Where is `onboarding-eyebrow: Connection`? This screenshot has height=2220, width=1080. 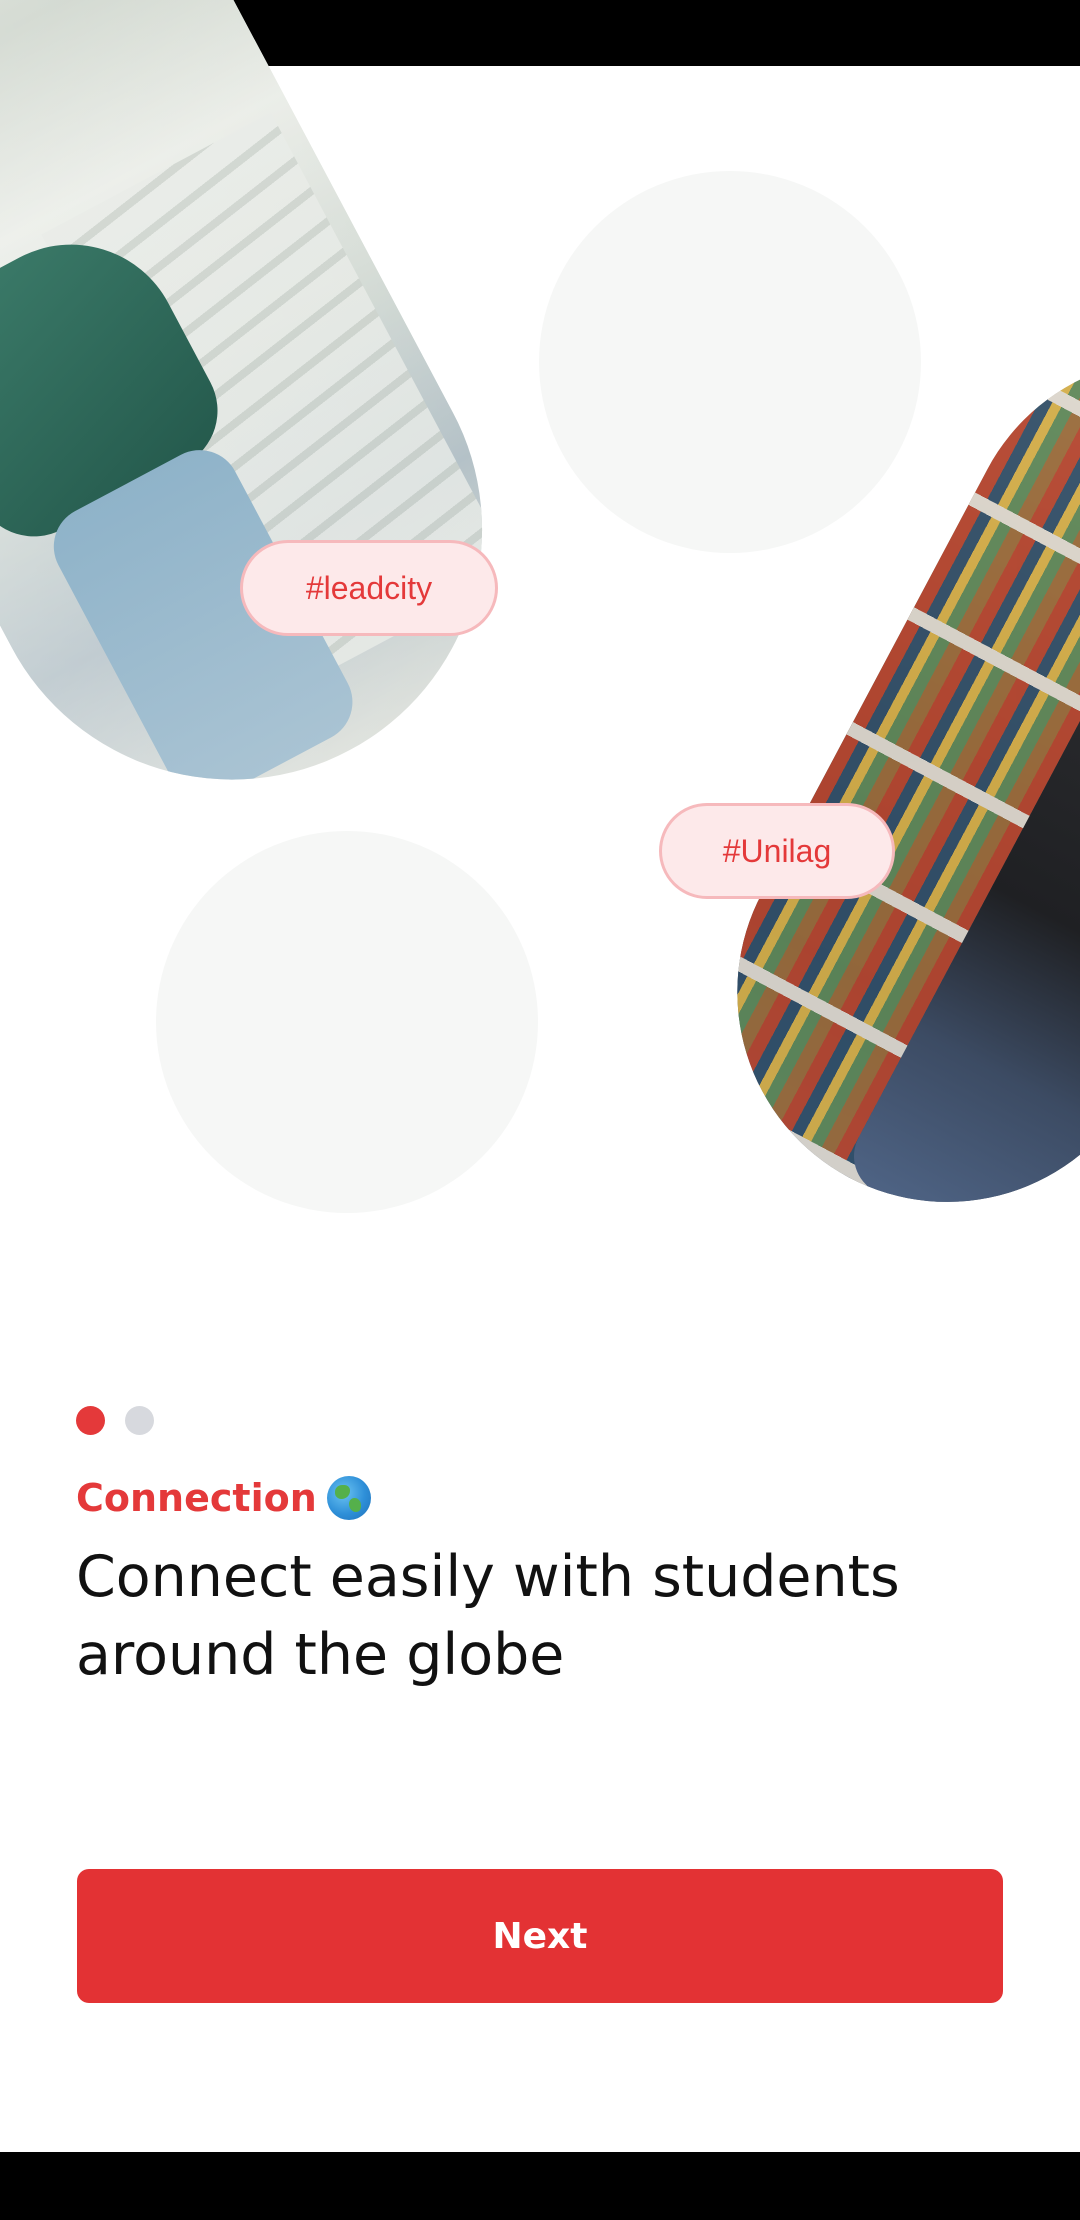 onboarding-eyebrow: Connection is located at coordinates (223, 1498).